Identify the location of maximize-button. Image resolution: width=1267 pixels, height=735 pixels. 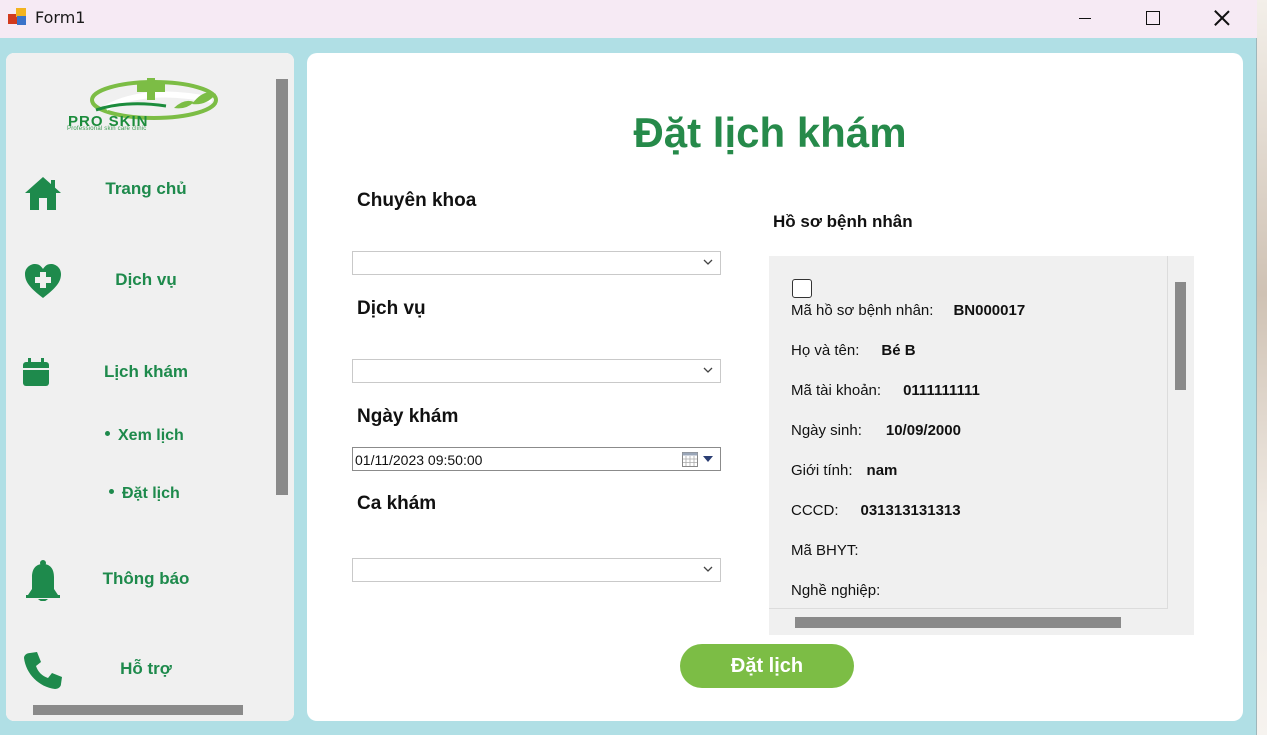
(1153, 18).